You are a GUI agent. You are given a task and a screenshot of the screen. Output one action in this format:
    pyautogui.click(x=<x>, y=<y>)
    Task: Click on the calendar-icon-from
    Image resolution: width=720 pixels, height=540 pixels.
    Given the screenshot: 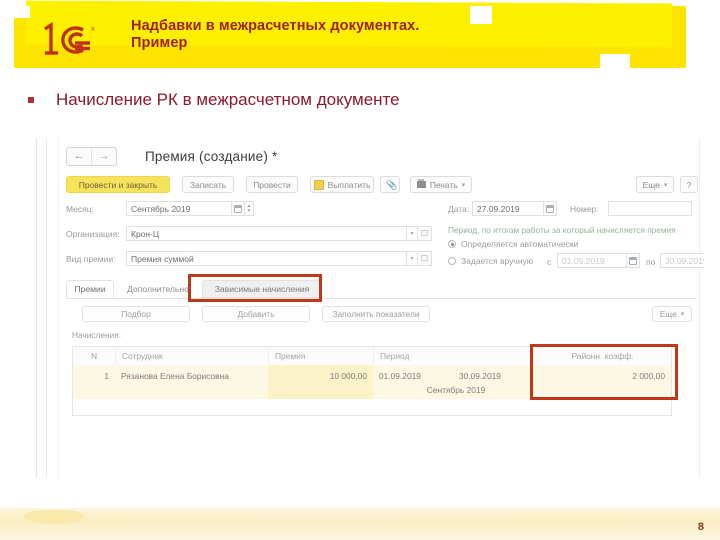 What is the action you would take?
    pyautogui.click(x=633, y=260)
    